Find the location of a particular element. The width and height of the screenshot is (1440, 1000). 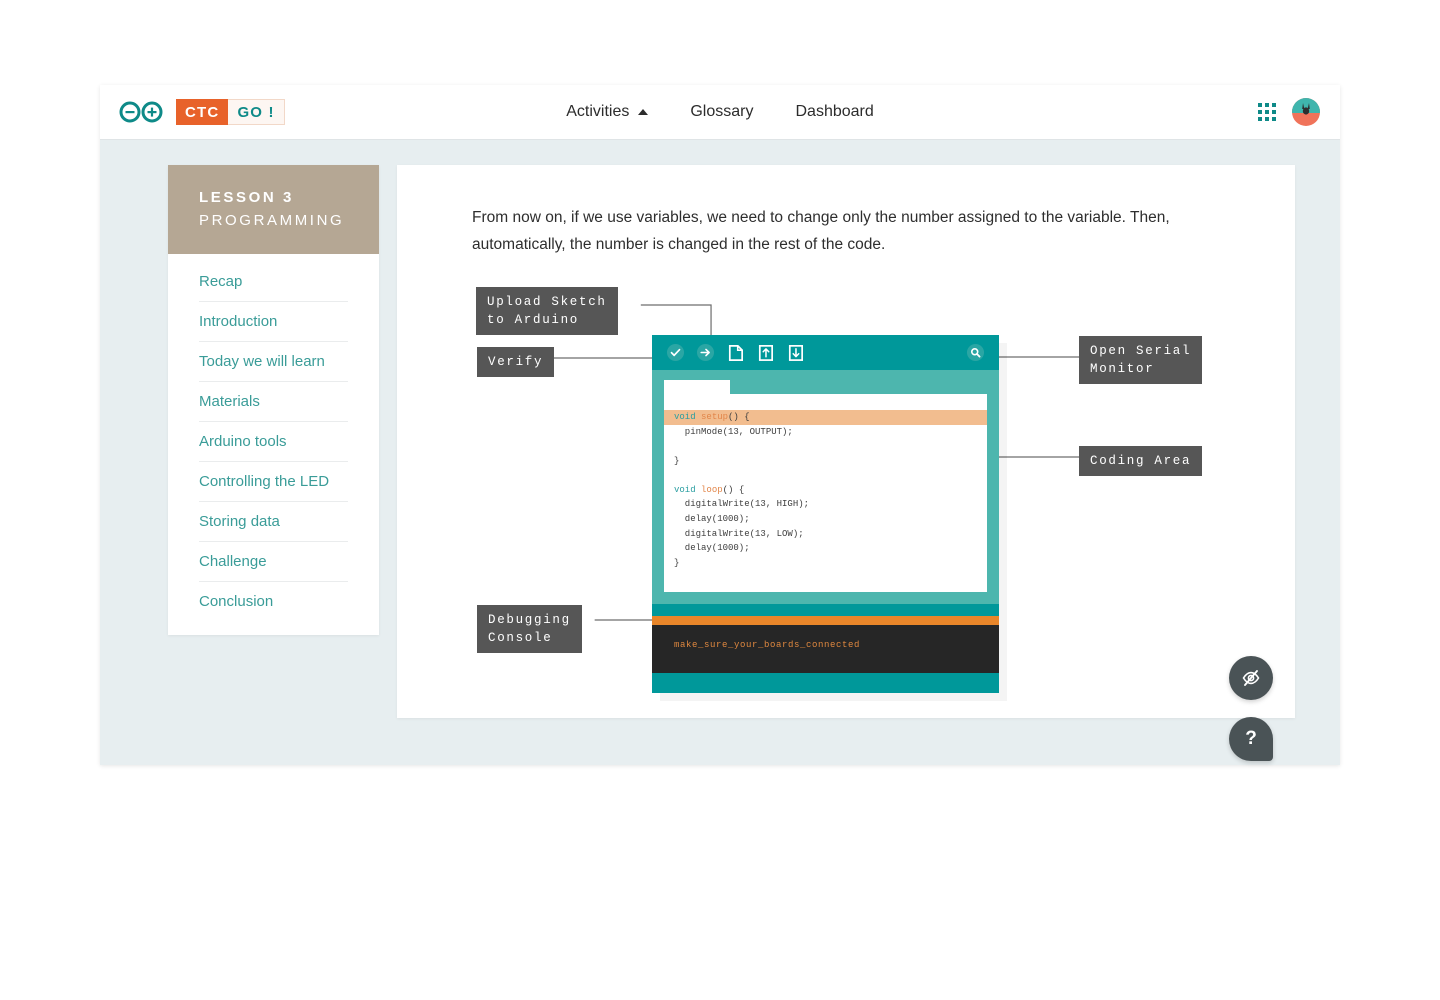

lesson-subject: PROGRAMMING is located at coordinates (272, 220).